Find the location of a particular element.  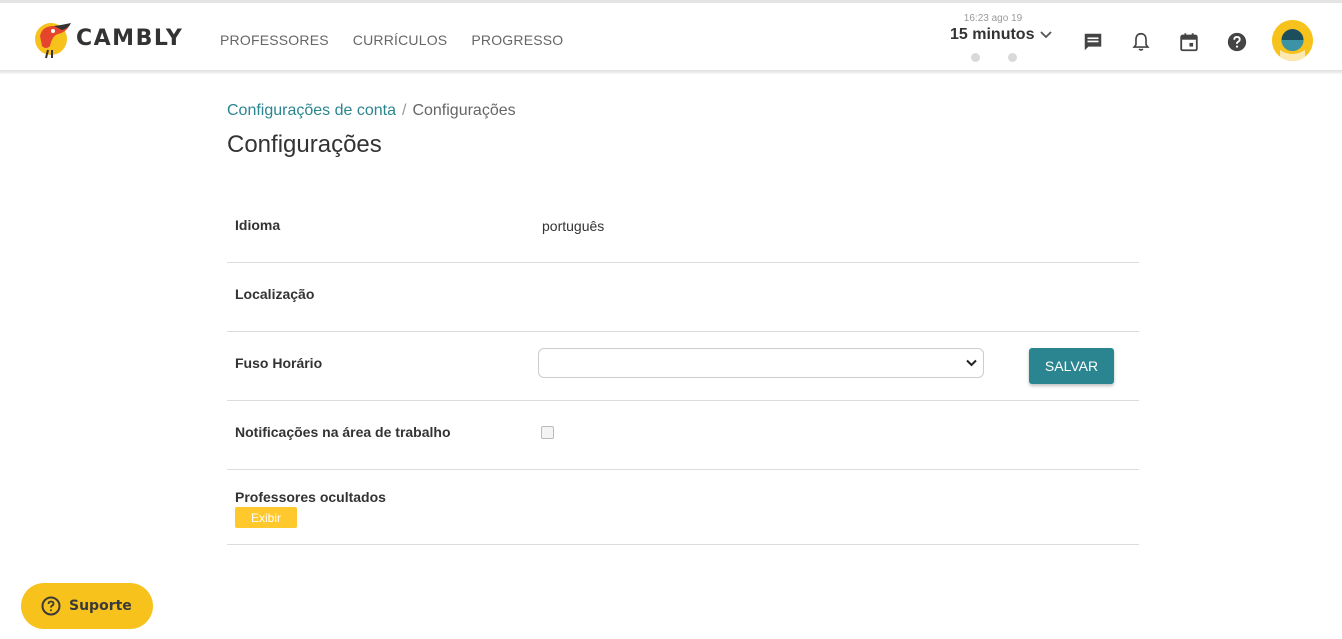

support-label: Suporte is located at coordinates (100, 606).